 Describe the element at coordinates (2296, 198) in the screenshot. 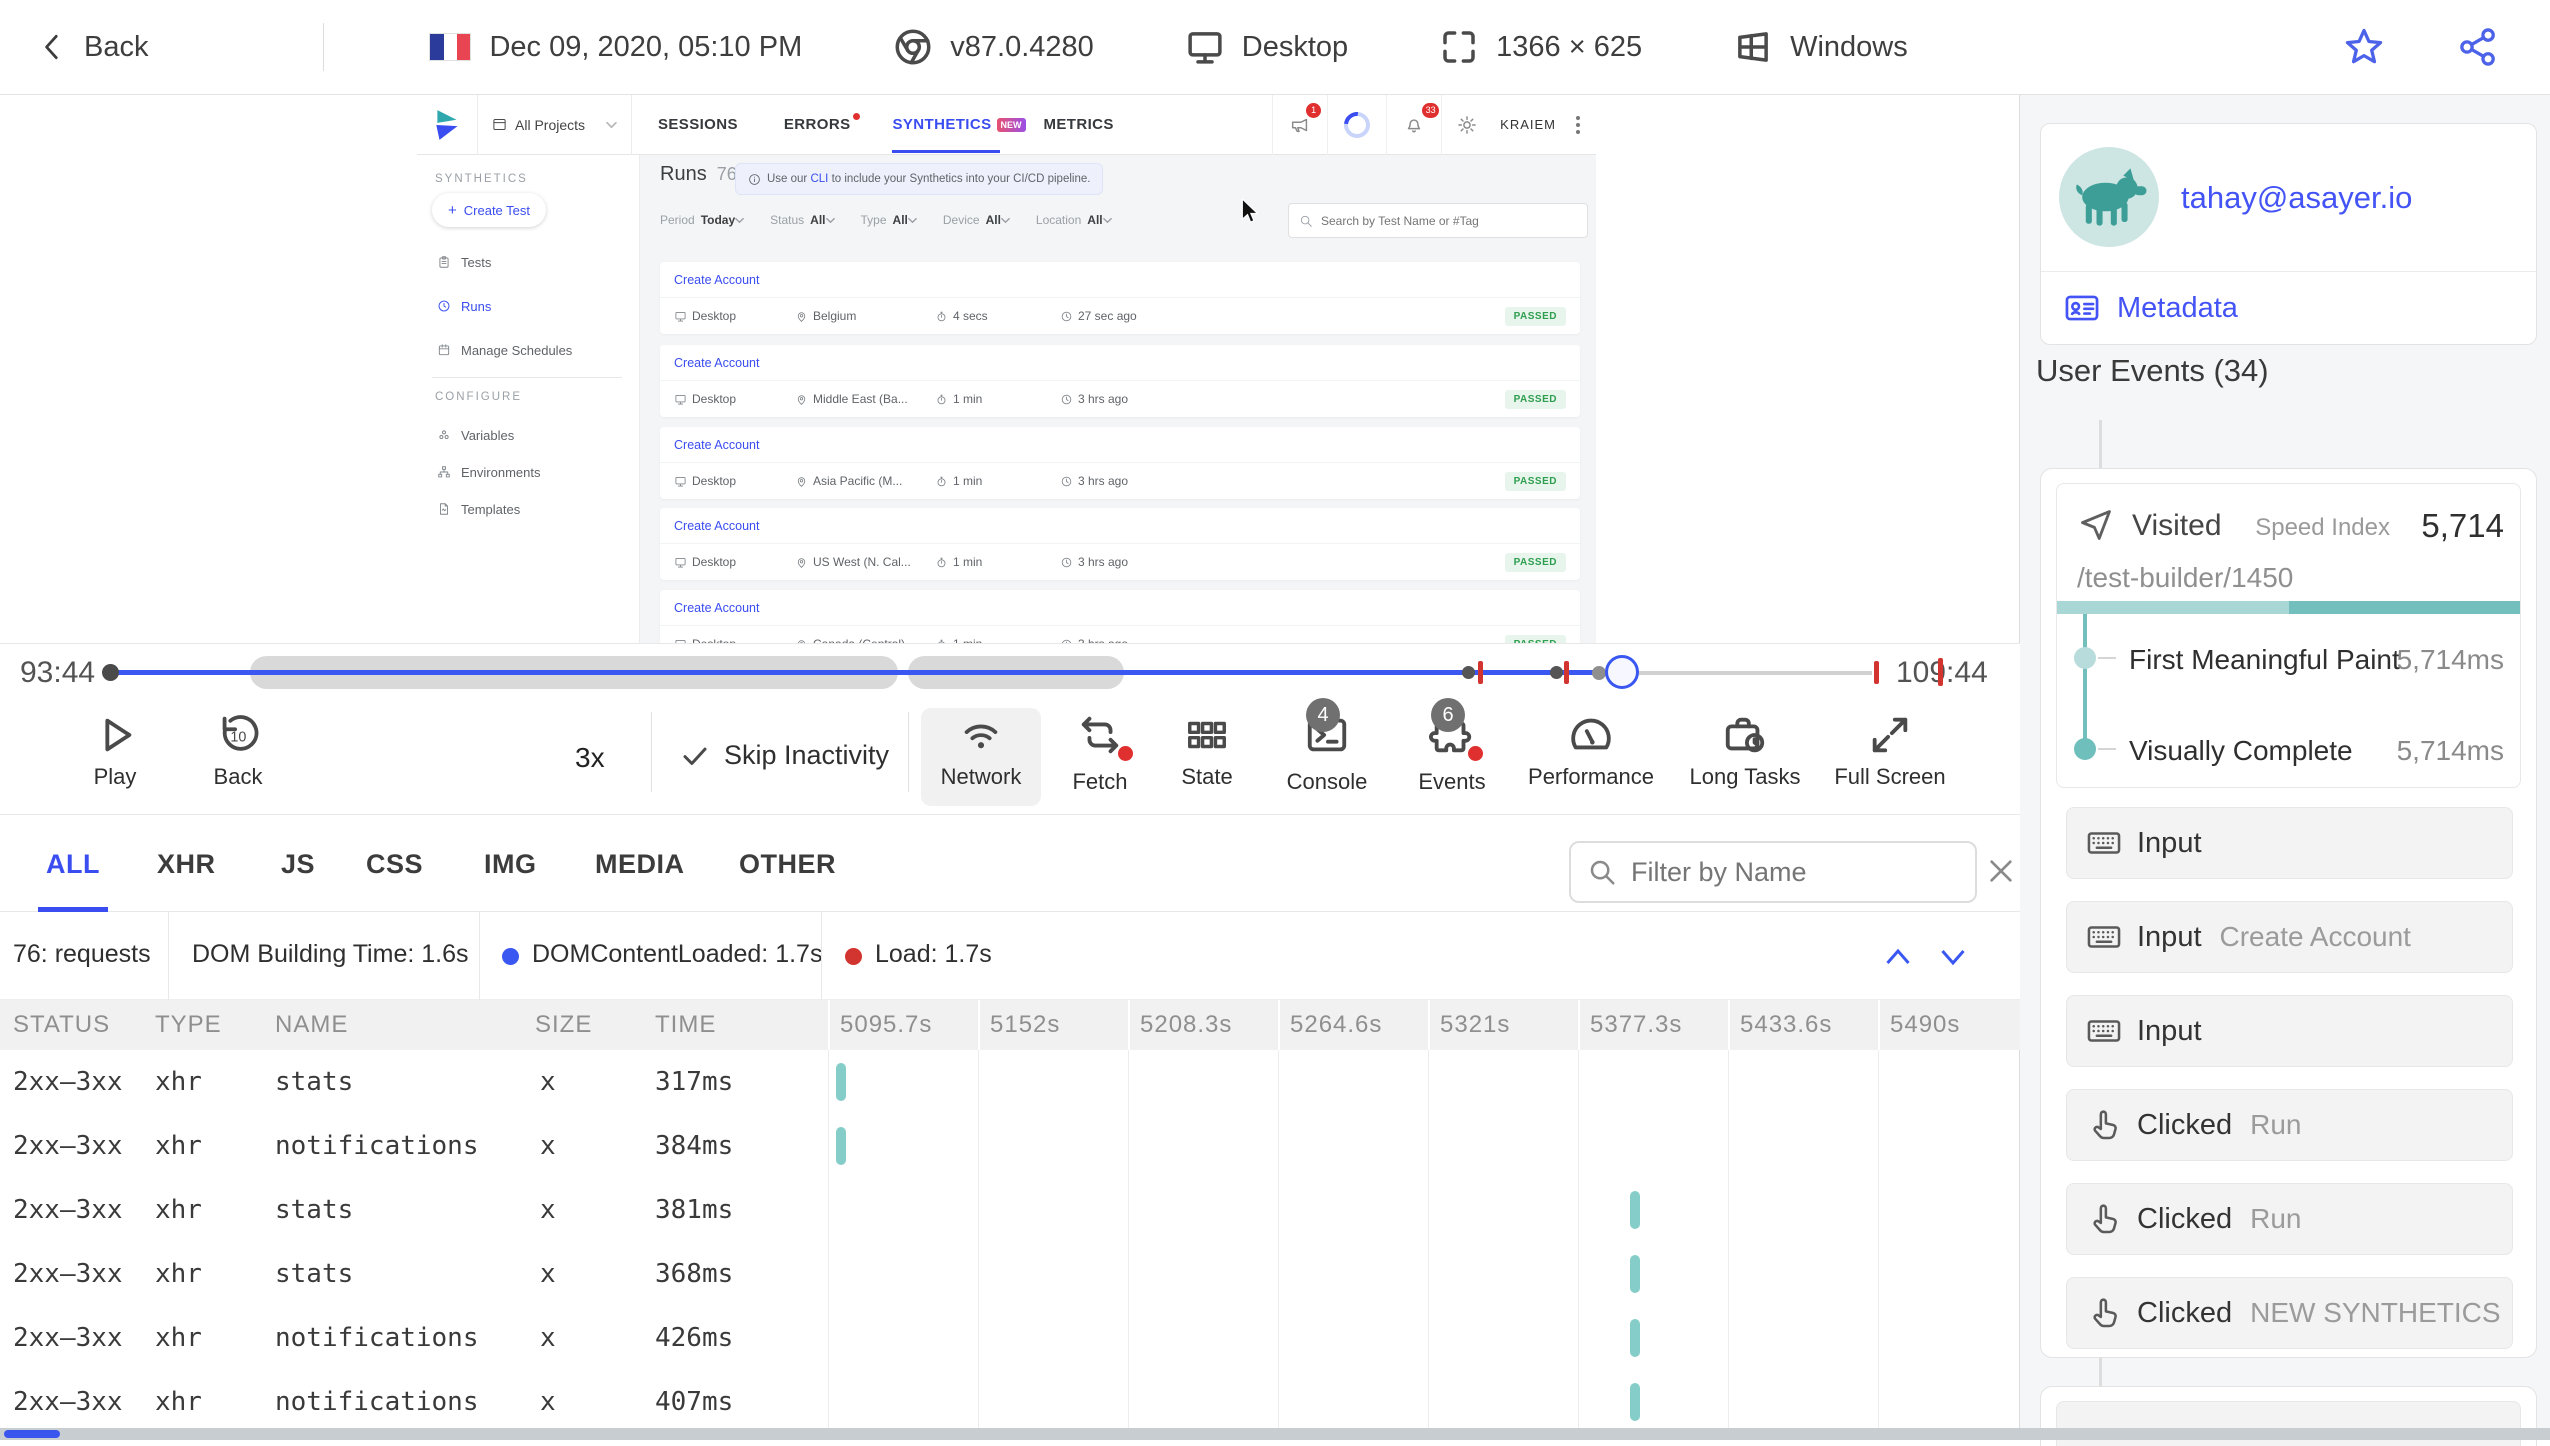

I see `user-email-link: tahay@asayer.io` at that location.